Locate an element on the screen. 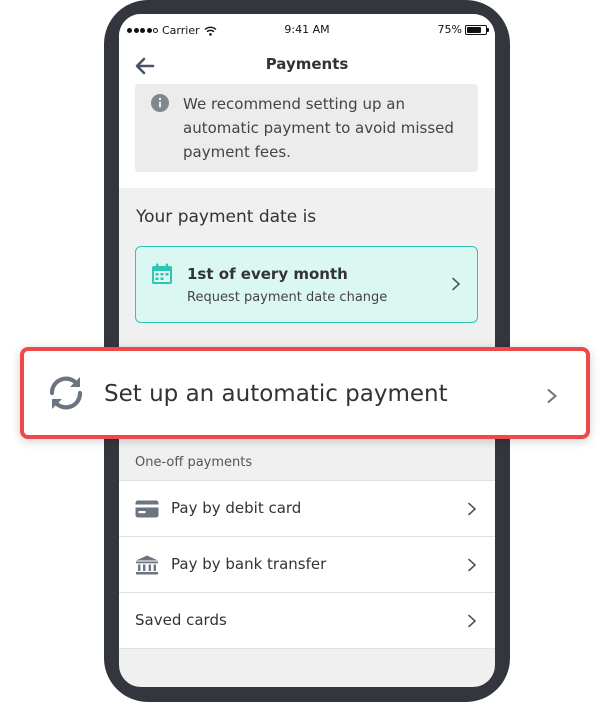 The height and width of the screenshot is (702, 610). status-bar: Carrier 9:41 AM 75% is located at coordinates (307, 30).